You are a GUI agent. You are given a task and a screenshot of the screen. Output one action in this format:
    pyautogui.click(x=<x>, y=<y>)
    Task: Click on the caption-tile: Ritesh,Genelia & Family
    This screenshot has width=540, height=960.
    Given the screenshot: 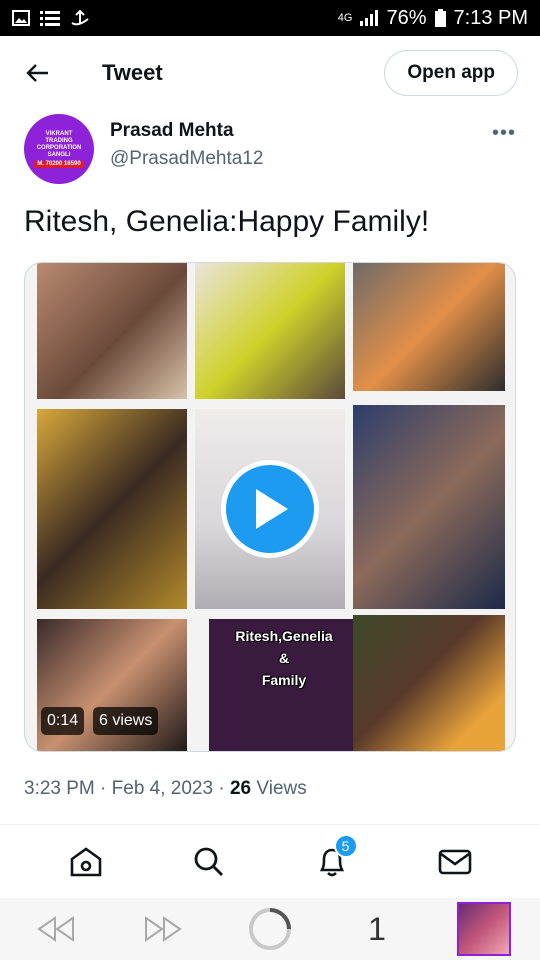 What is the action you would take?
    pyautogui.click(x=284, y=685)
    